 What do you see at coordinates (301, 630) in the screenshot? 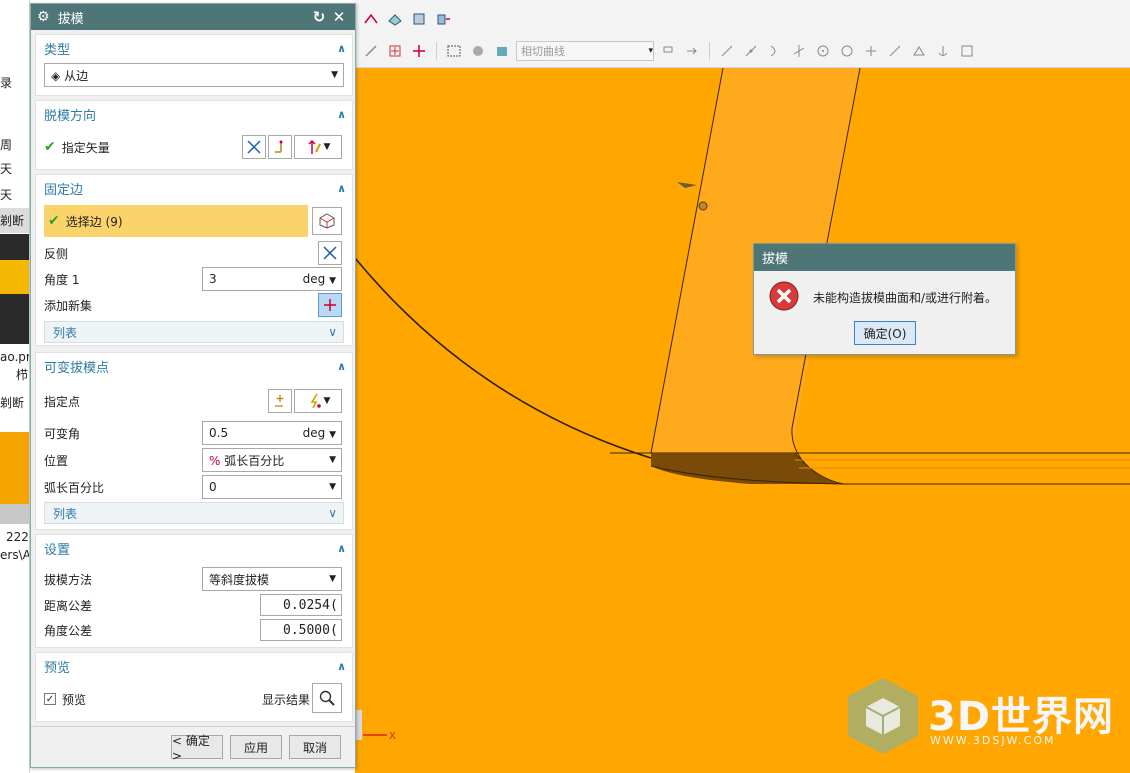
I see `angle-tolerance-input: 0.5000(` at bounding box center [301, 630].